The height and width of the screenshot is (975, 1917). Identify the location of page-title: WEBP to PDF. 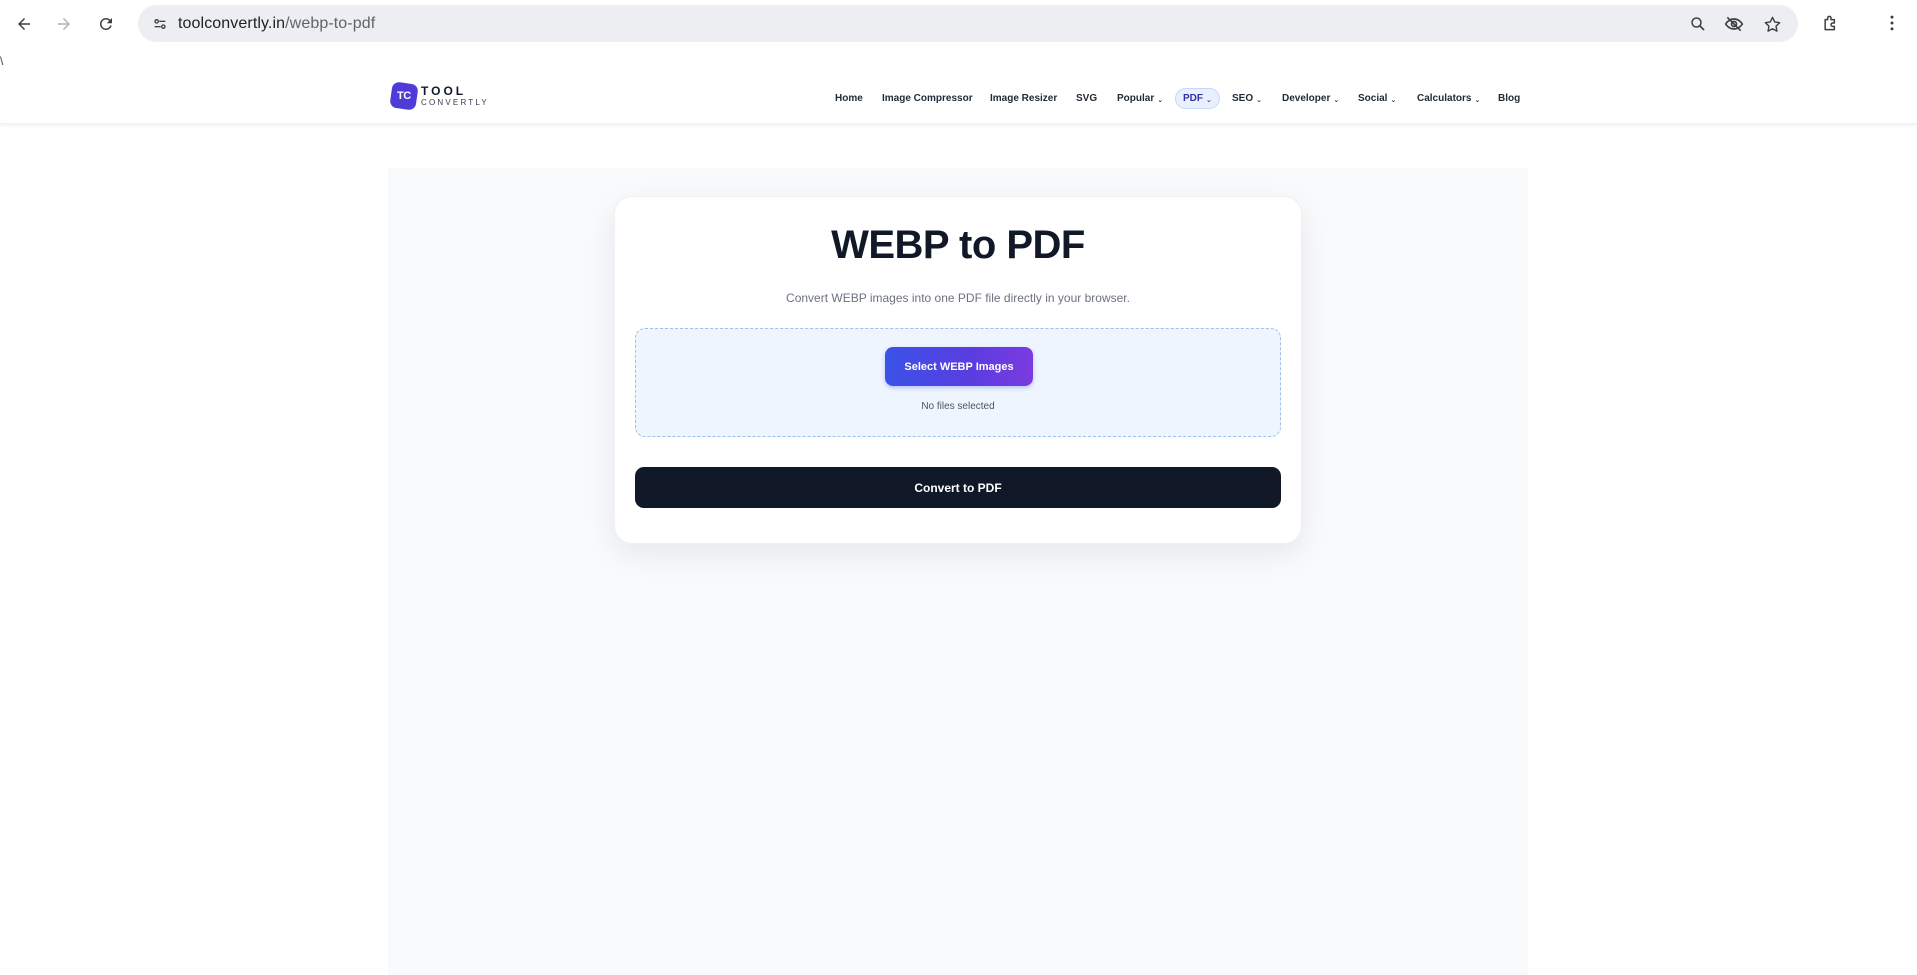
(958, 245).